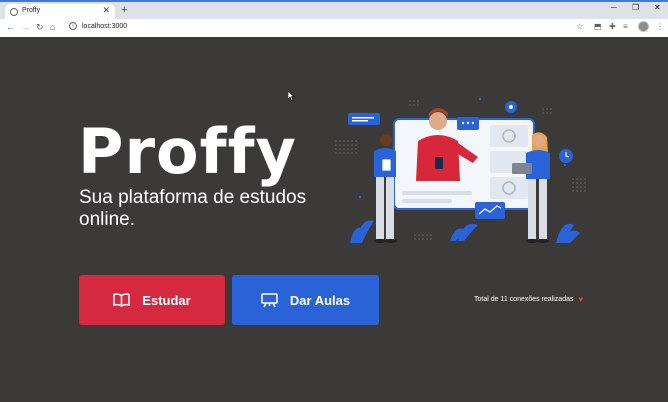 Image resolution: width=668 pixels, height=402 pixels. I want to click on teach-button: Dar Aulas, so click(305, 300).